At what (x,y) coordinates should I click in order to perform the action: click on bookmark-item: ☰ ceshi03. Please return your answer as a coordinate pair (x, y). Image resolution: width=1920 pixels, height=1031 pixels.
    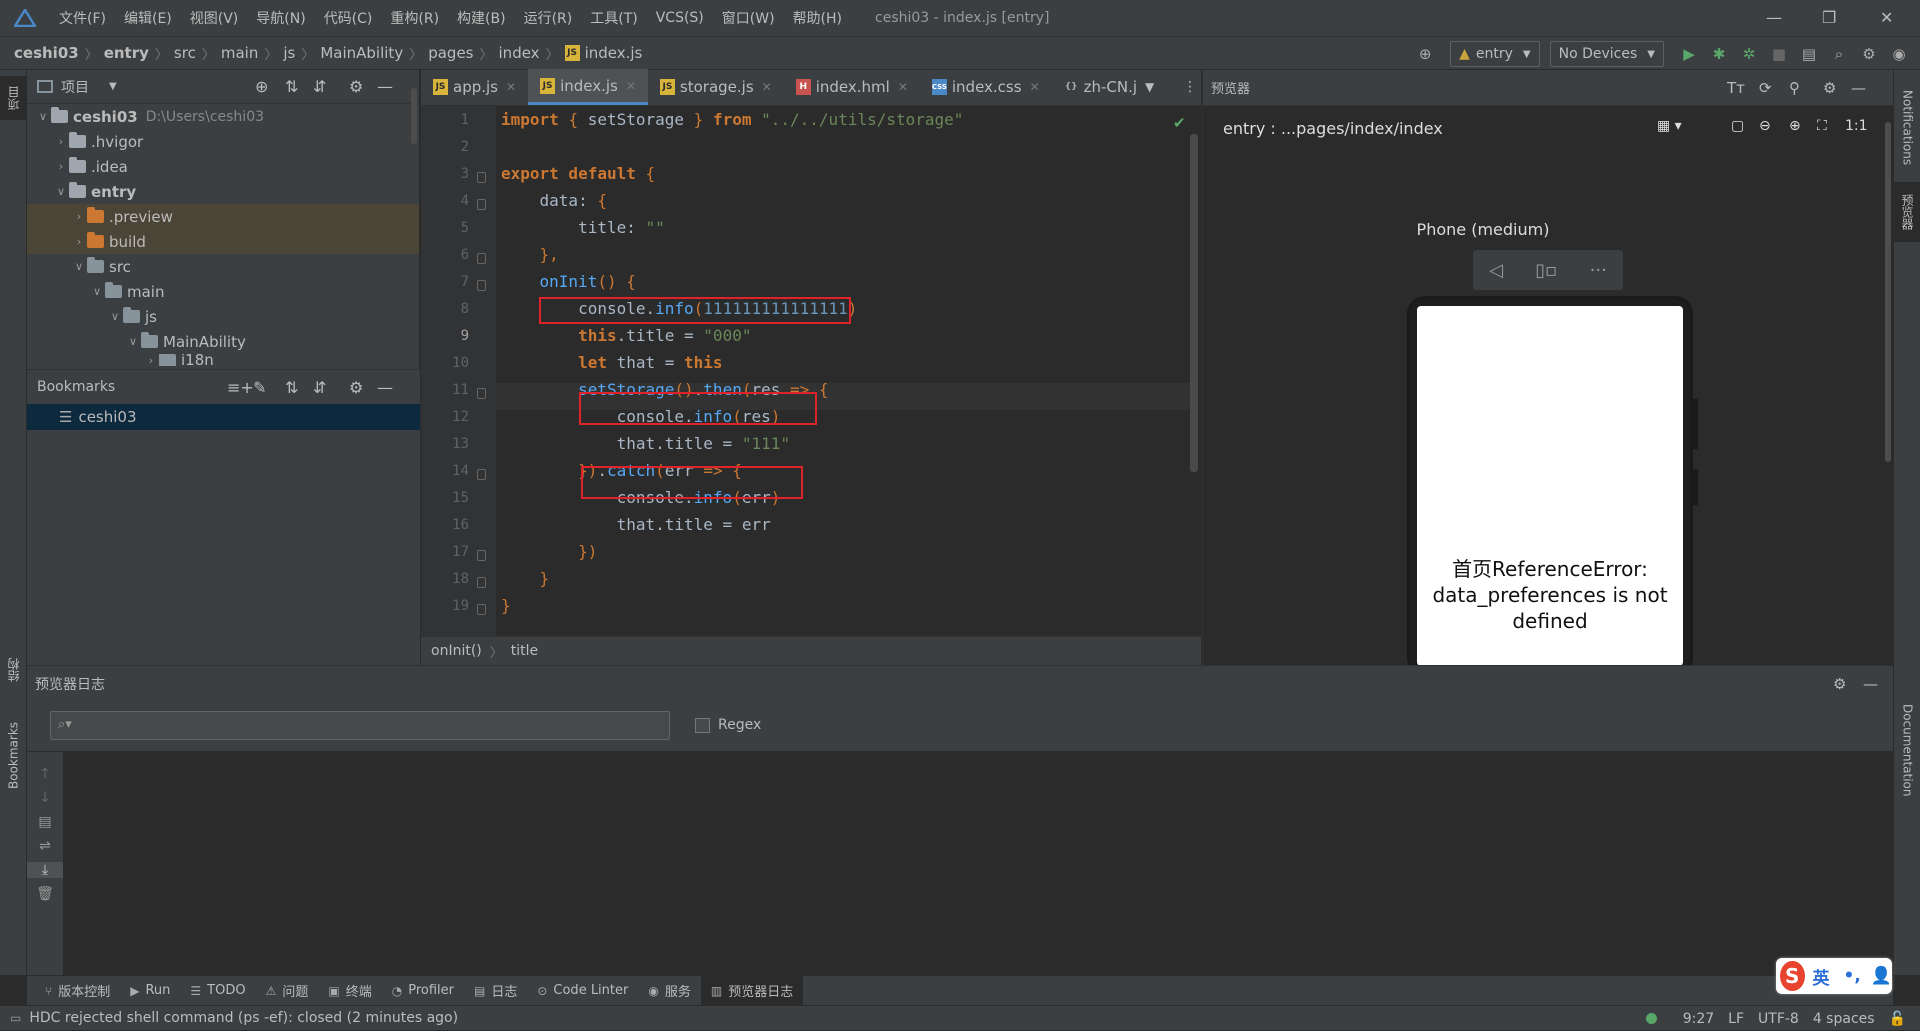
    Looking at the image, I should click on (223, 417).